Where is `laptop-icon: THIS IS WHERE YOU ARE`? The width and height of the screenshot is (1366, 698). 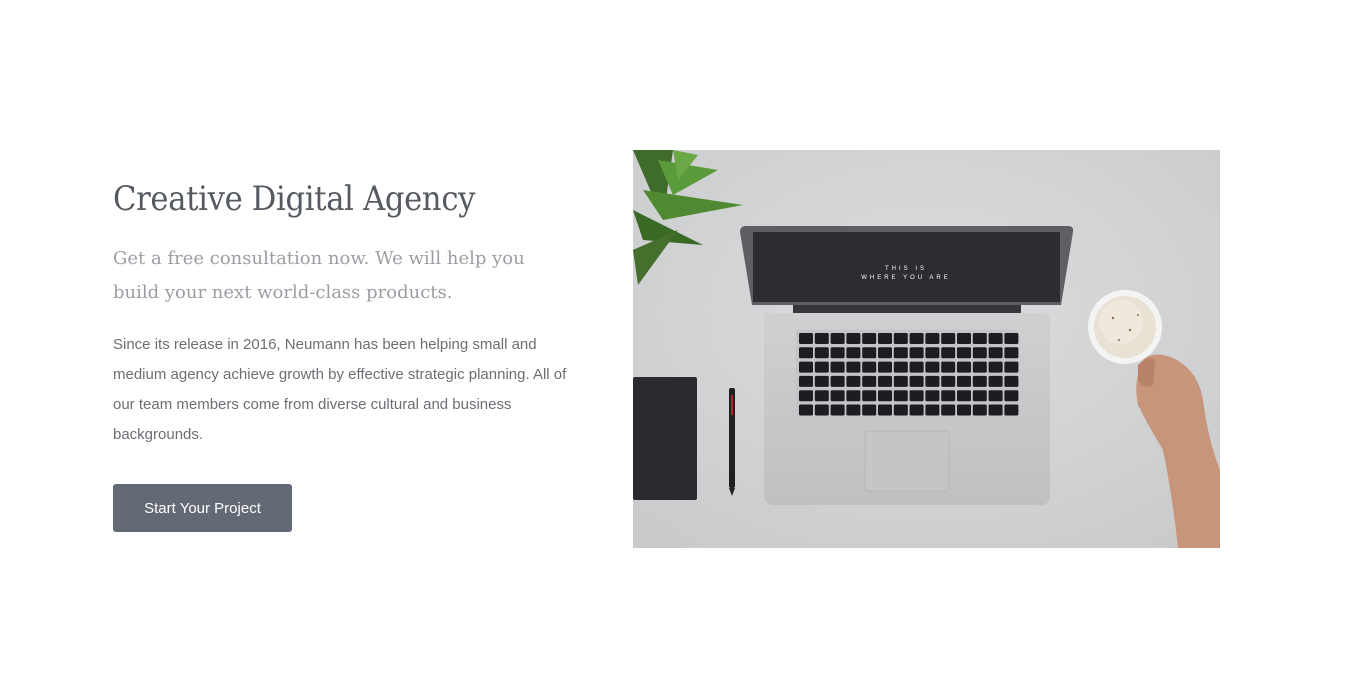 laptop-icon: THIS IS WHERE YOU ARE is located at coordinates (907, 365).